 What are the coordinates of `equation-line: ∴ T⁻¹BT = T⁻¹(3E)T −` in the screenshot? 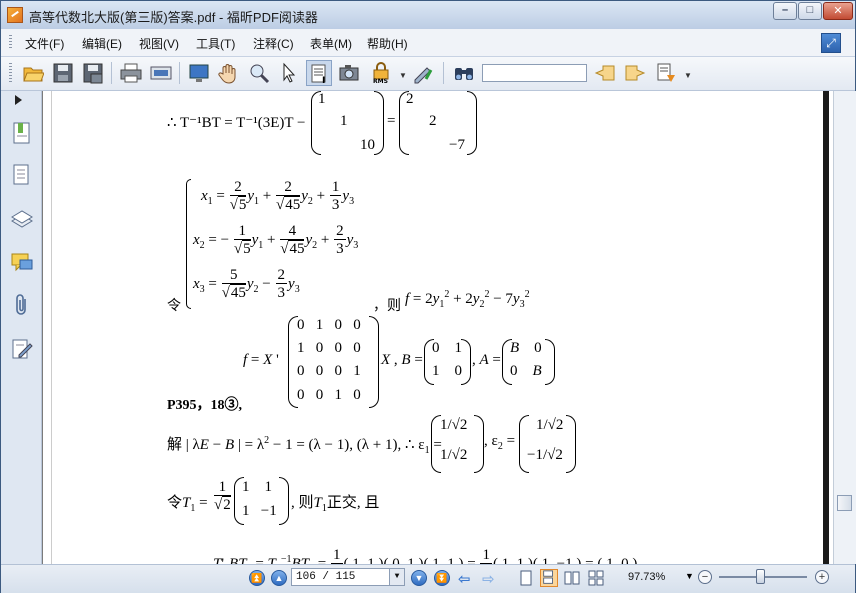 It's located at (236, 123).